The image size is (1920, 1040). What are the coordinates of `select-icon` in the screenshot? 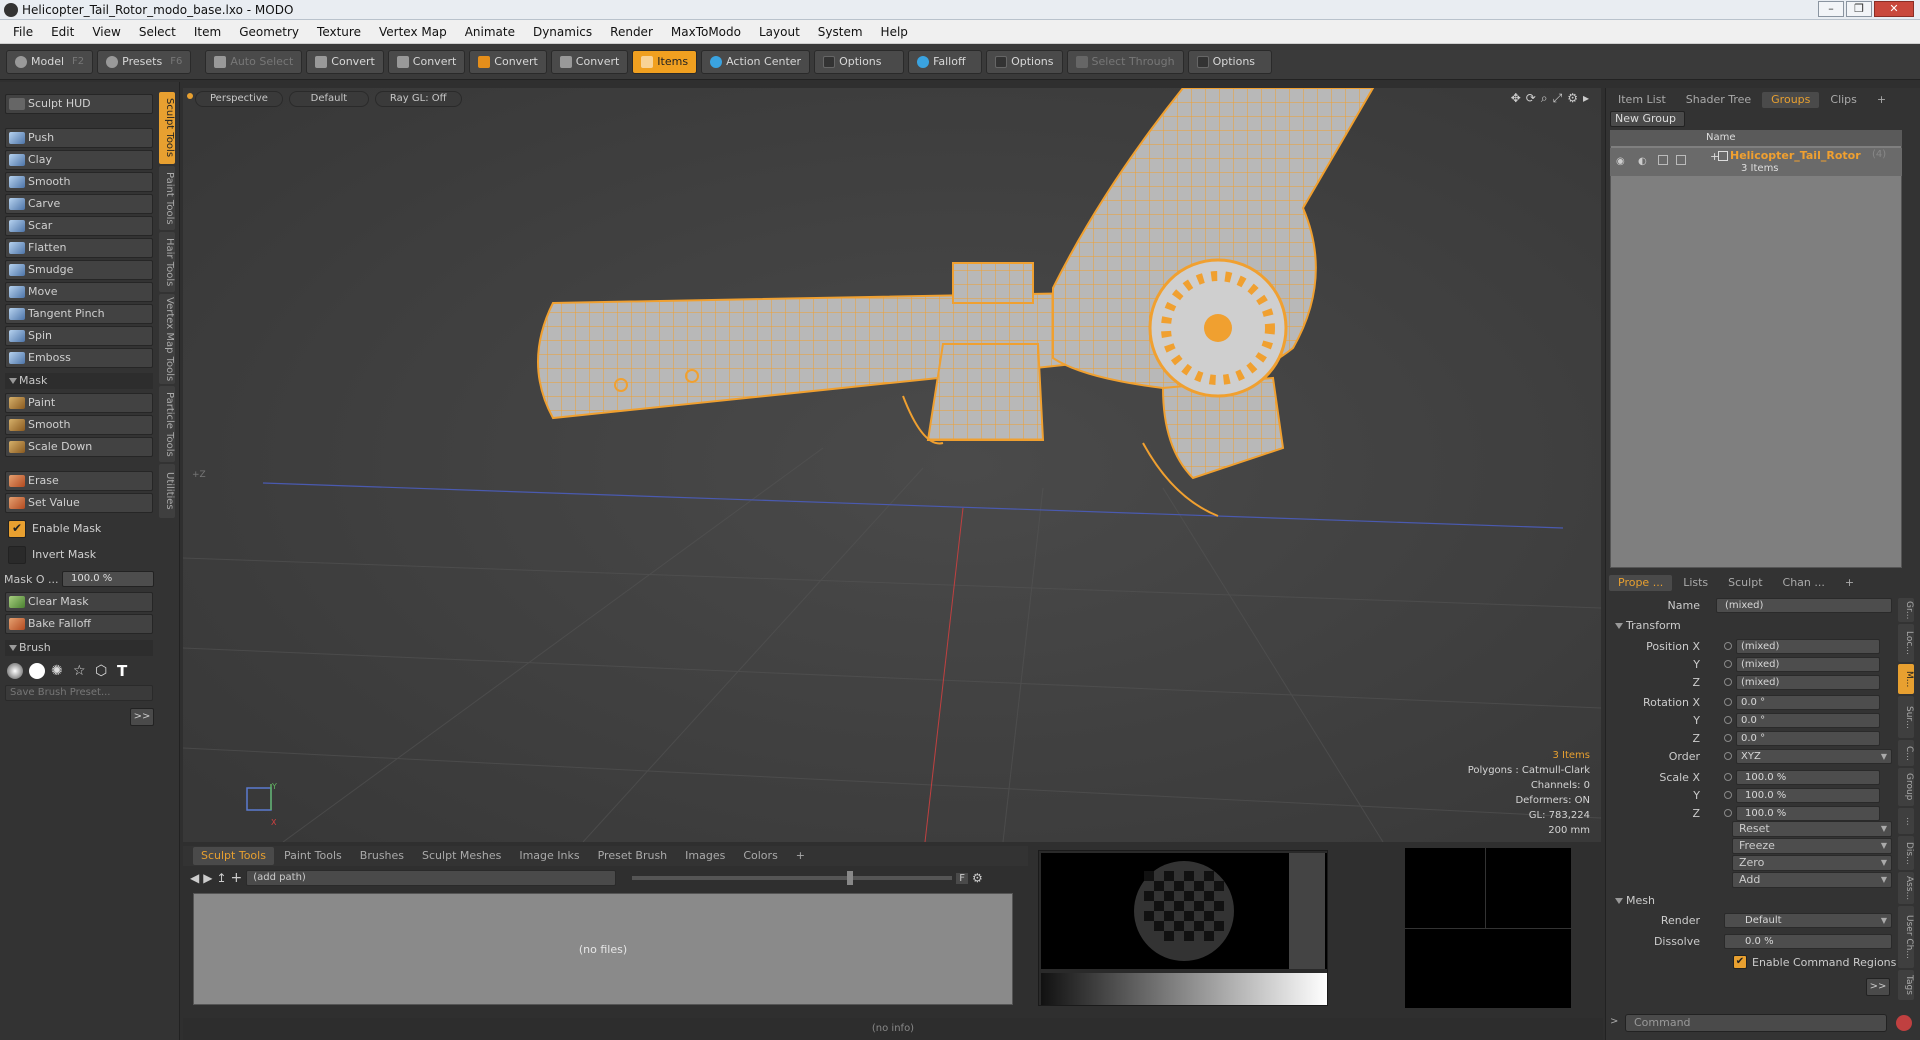 It's located at (1681, 160).